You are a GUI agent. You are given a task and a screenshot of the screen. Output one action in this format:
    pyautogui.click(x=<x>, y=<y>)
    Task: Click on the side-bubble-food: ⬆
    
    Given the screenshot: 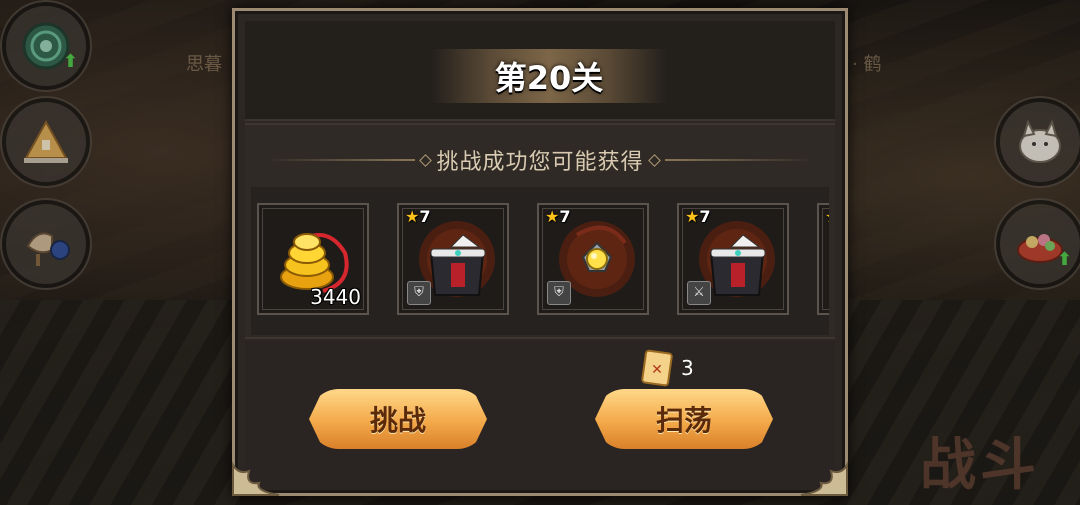 What is the action you would take?
    pyautogui.click(x=1038, y=244)
    